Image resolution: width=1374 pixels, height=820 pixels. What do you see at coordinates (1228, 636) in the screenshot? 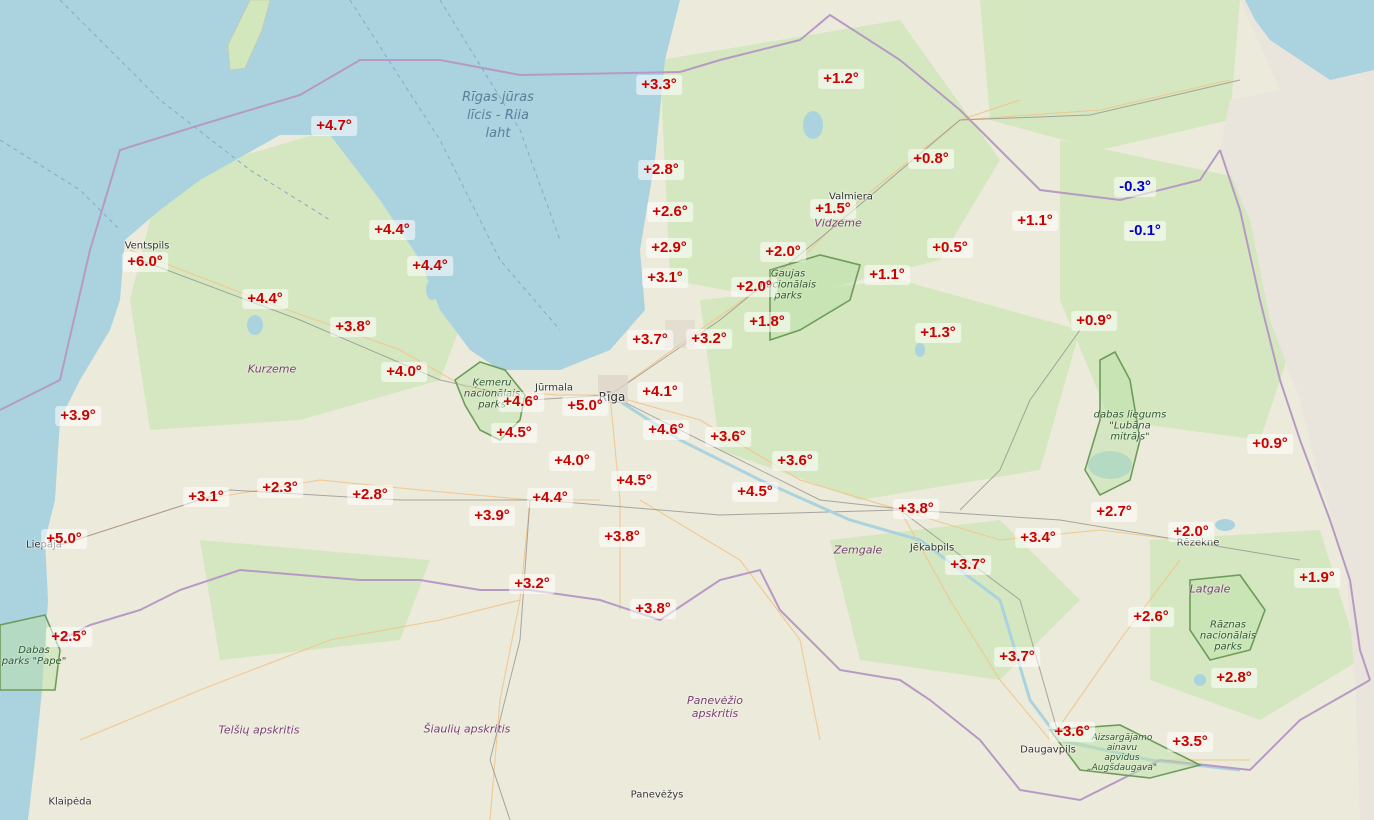
I see `park-label-razna: Rāznas nacionālais parks` at bounding box center [1228, 636].